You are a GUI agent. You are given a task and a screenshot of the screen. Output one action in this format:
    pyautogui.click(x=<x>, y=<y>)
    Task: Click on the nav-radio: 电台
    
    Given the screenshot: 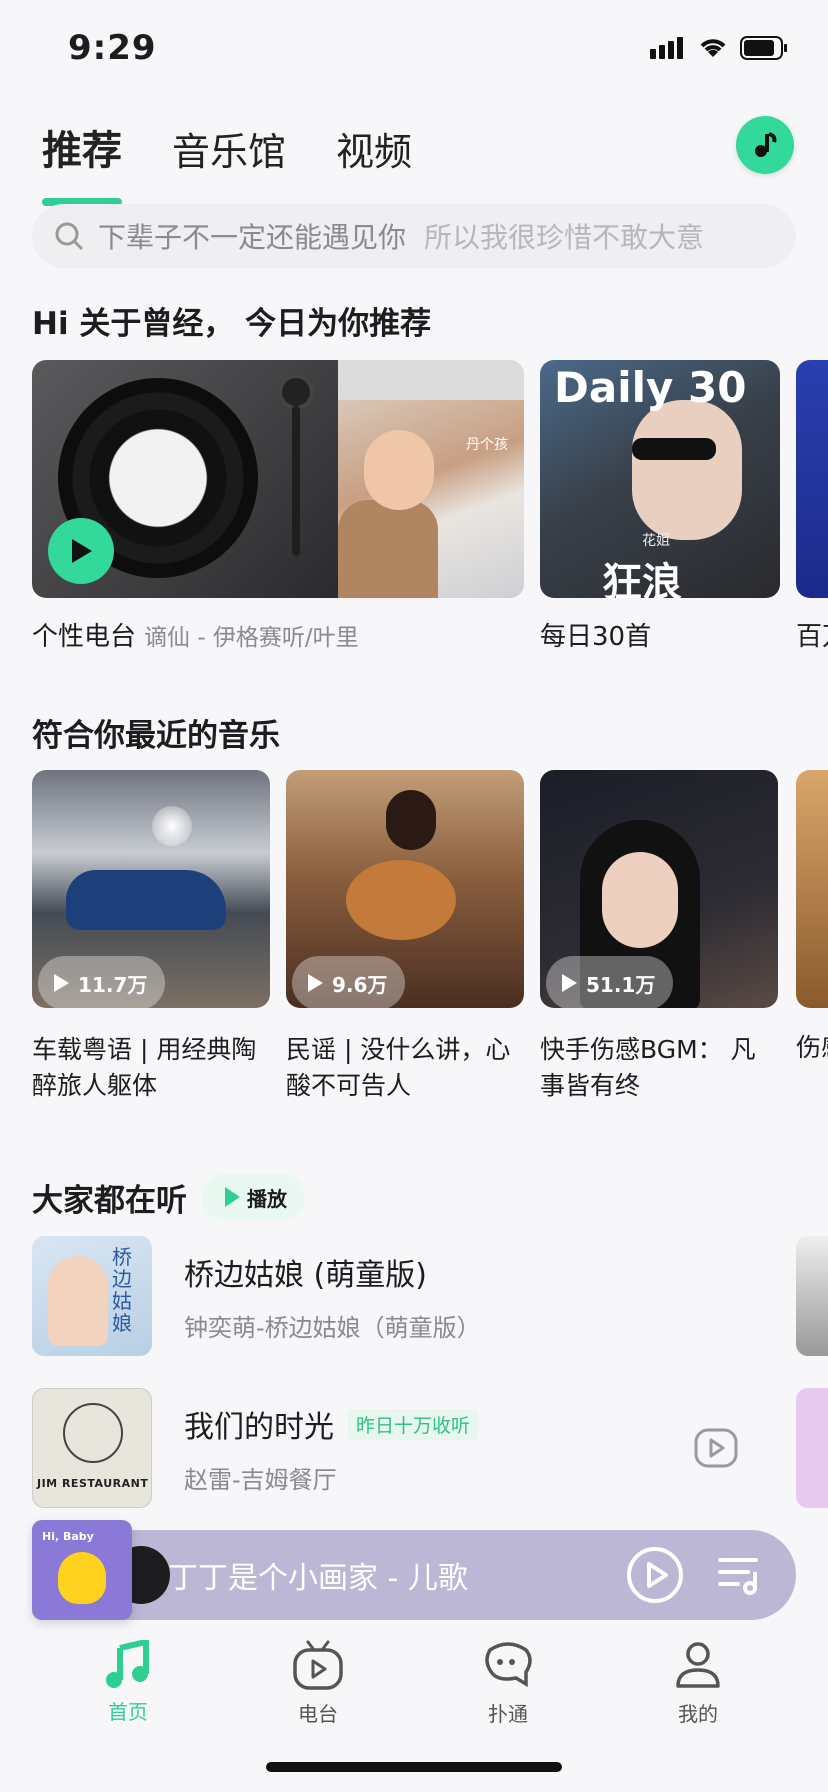 What is the action you would take?
    pyautogui.click(x=318, y=1683)
    